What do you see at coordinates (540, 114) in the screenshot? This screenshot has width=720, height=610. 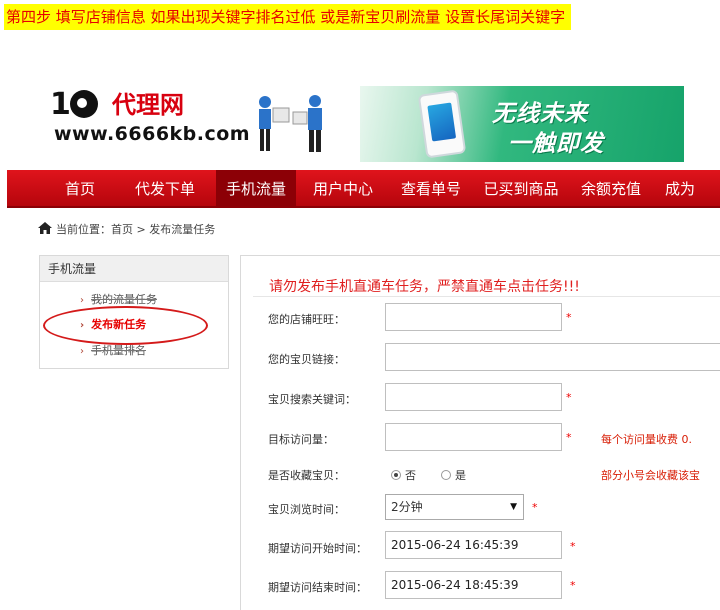 I see `banner-line-1: 无线未来` at bounding box center [540, 114].